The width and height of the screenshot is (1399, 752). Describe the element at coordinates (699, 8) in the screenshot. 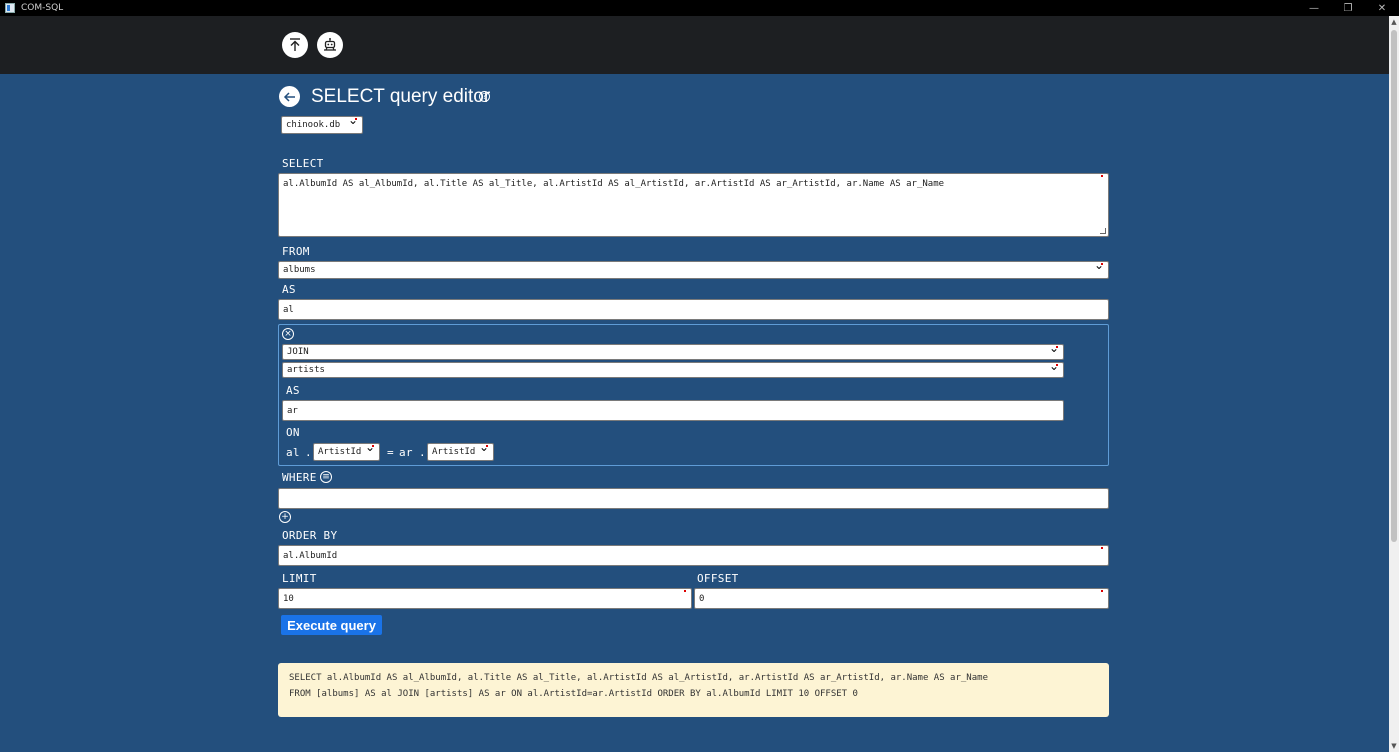

I see `window-title-bar: COM-SQL — ❐ ✕` at that location.